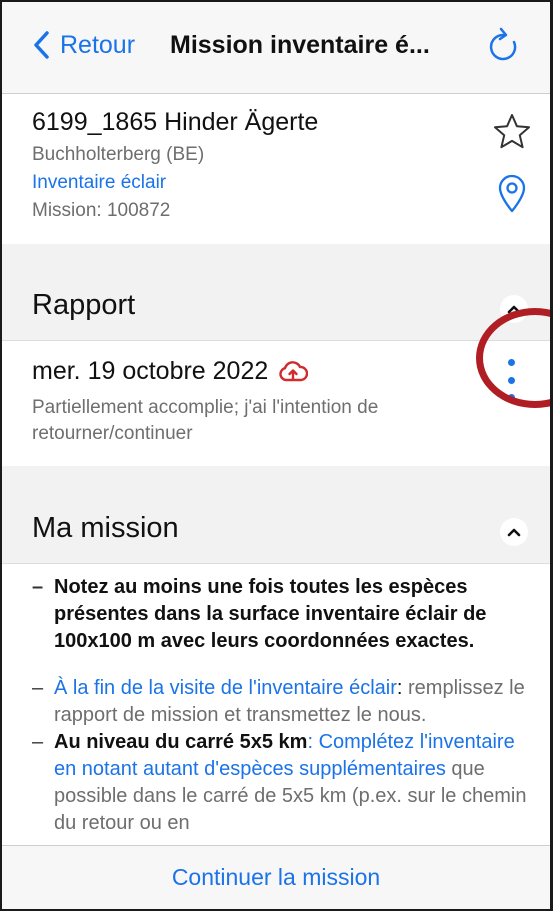  I want to click on mission-section-title: Ma mission, so click(105, 528).